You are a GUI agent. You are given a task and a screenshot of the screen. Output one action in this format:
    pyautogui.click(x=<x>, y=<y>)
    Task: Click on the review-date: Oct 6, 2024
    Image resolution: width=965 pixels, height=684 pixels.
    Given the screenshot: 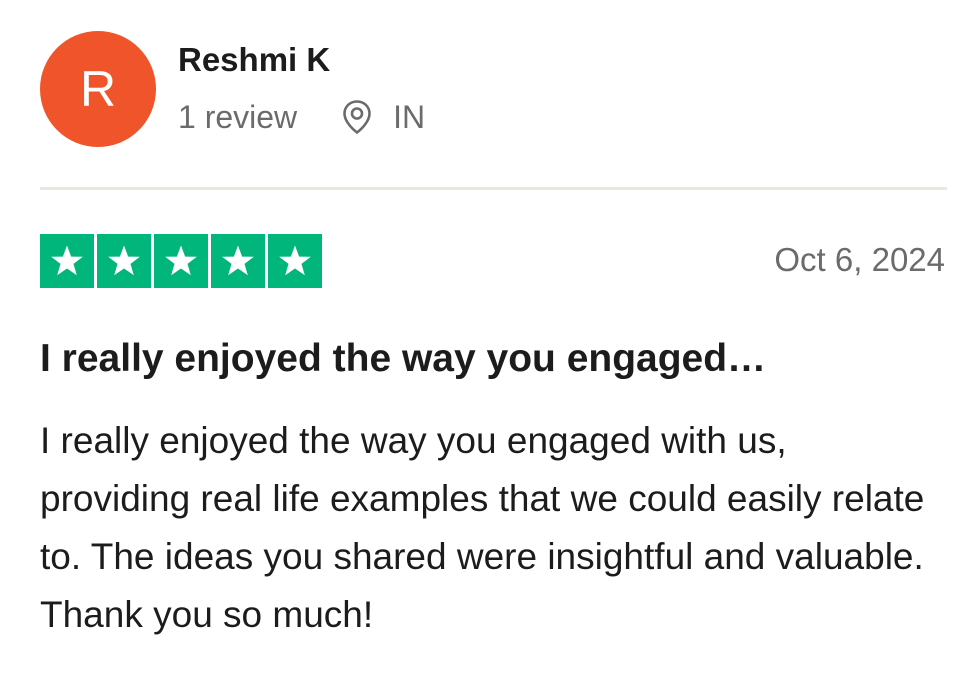 What is the action you would take?
    pyautogui.click(x=859, y=259)
    